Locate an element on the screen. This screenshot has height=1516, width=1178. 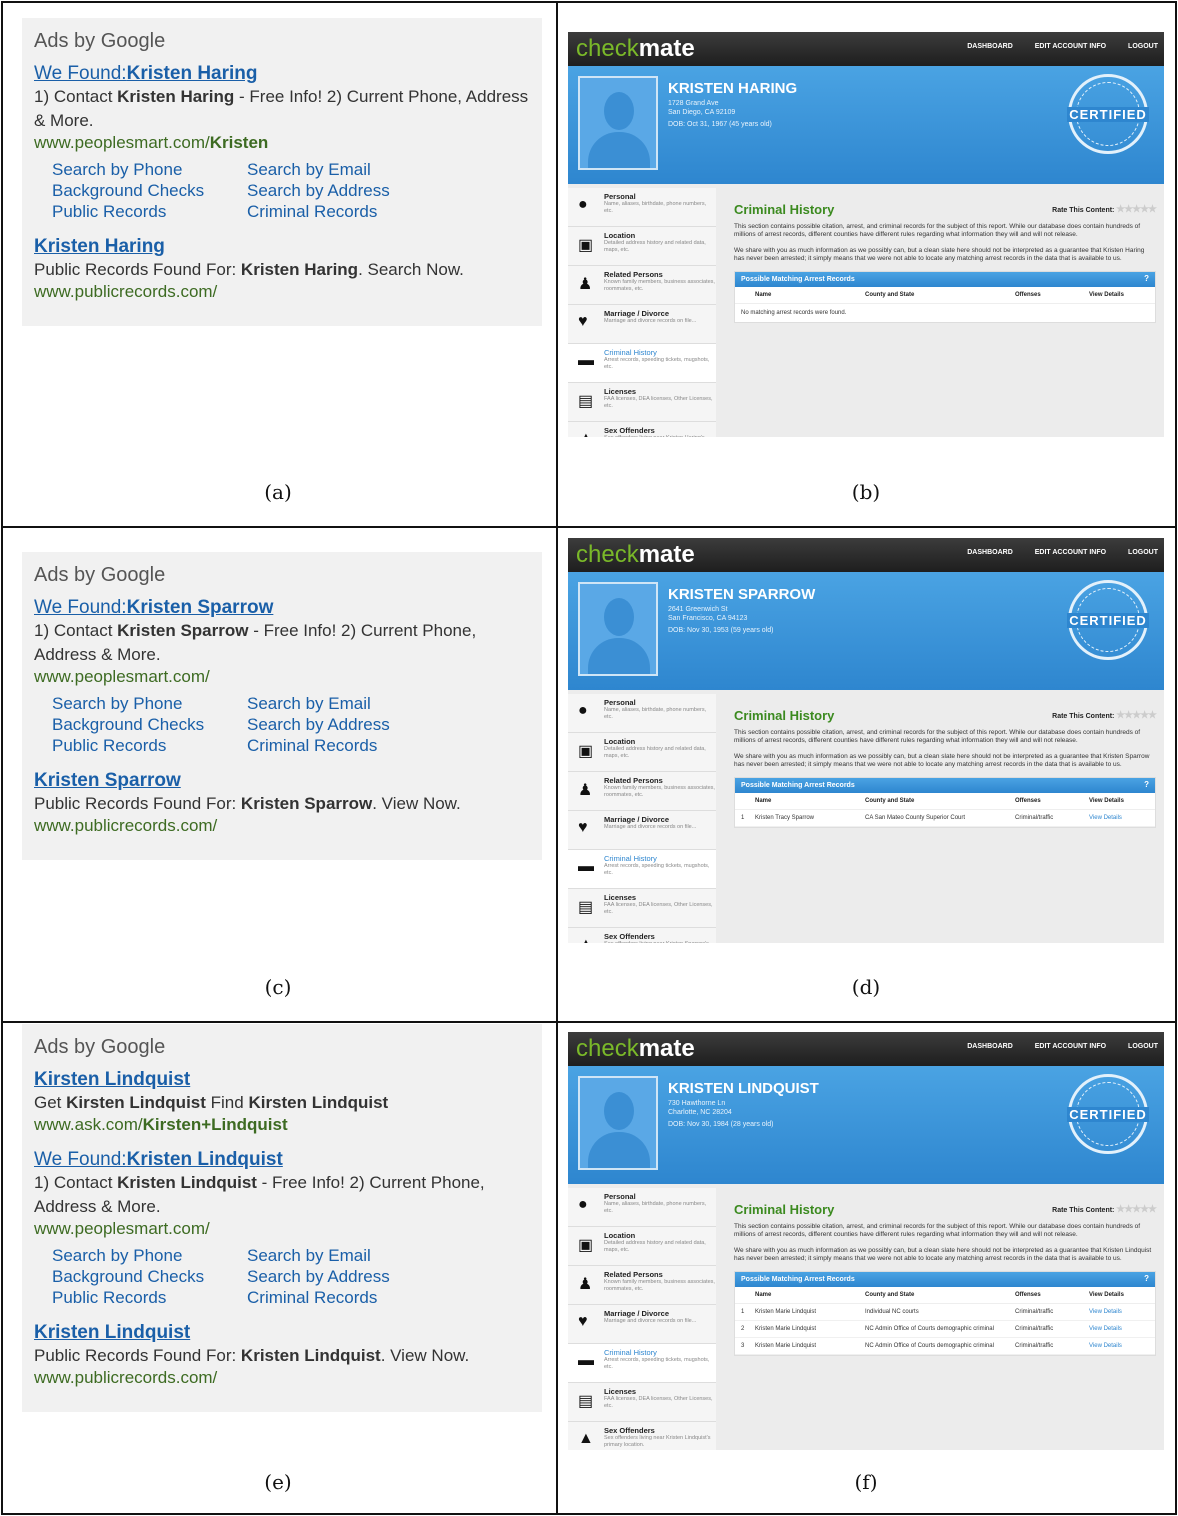
ad-desc-name: Kristen Sparrow is located at coordinates (183, 630).